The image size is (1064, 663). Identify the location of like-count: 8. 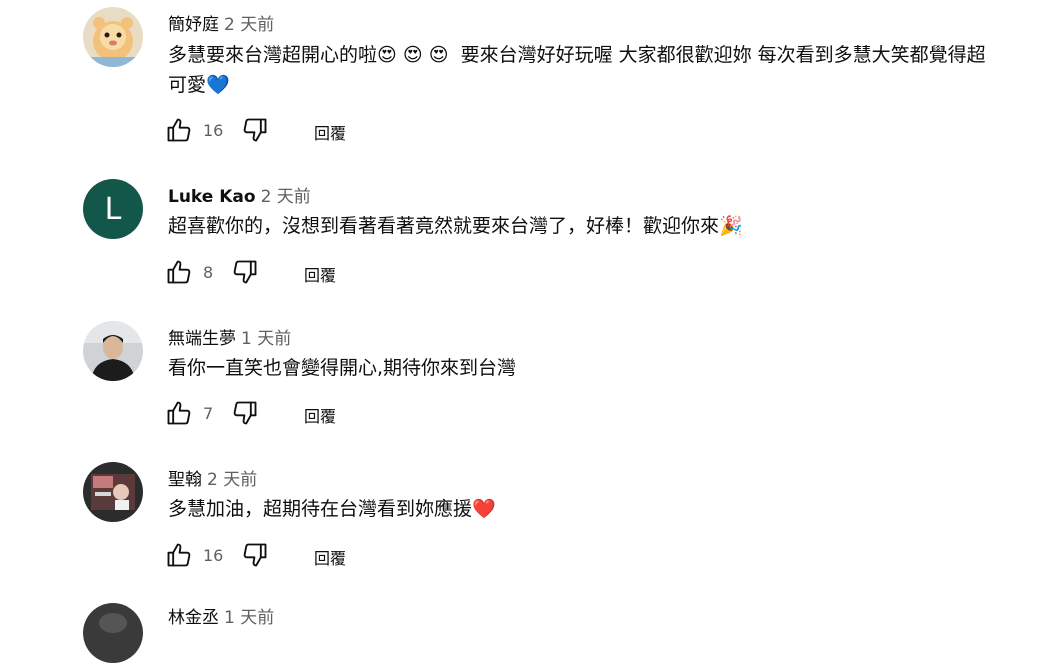
(208, 272).